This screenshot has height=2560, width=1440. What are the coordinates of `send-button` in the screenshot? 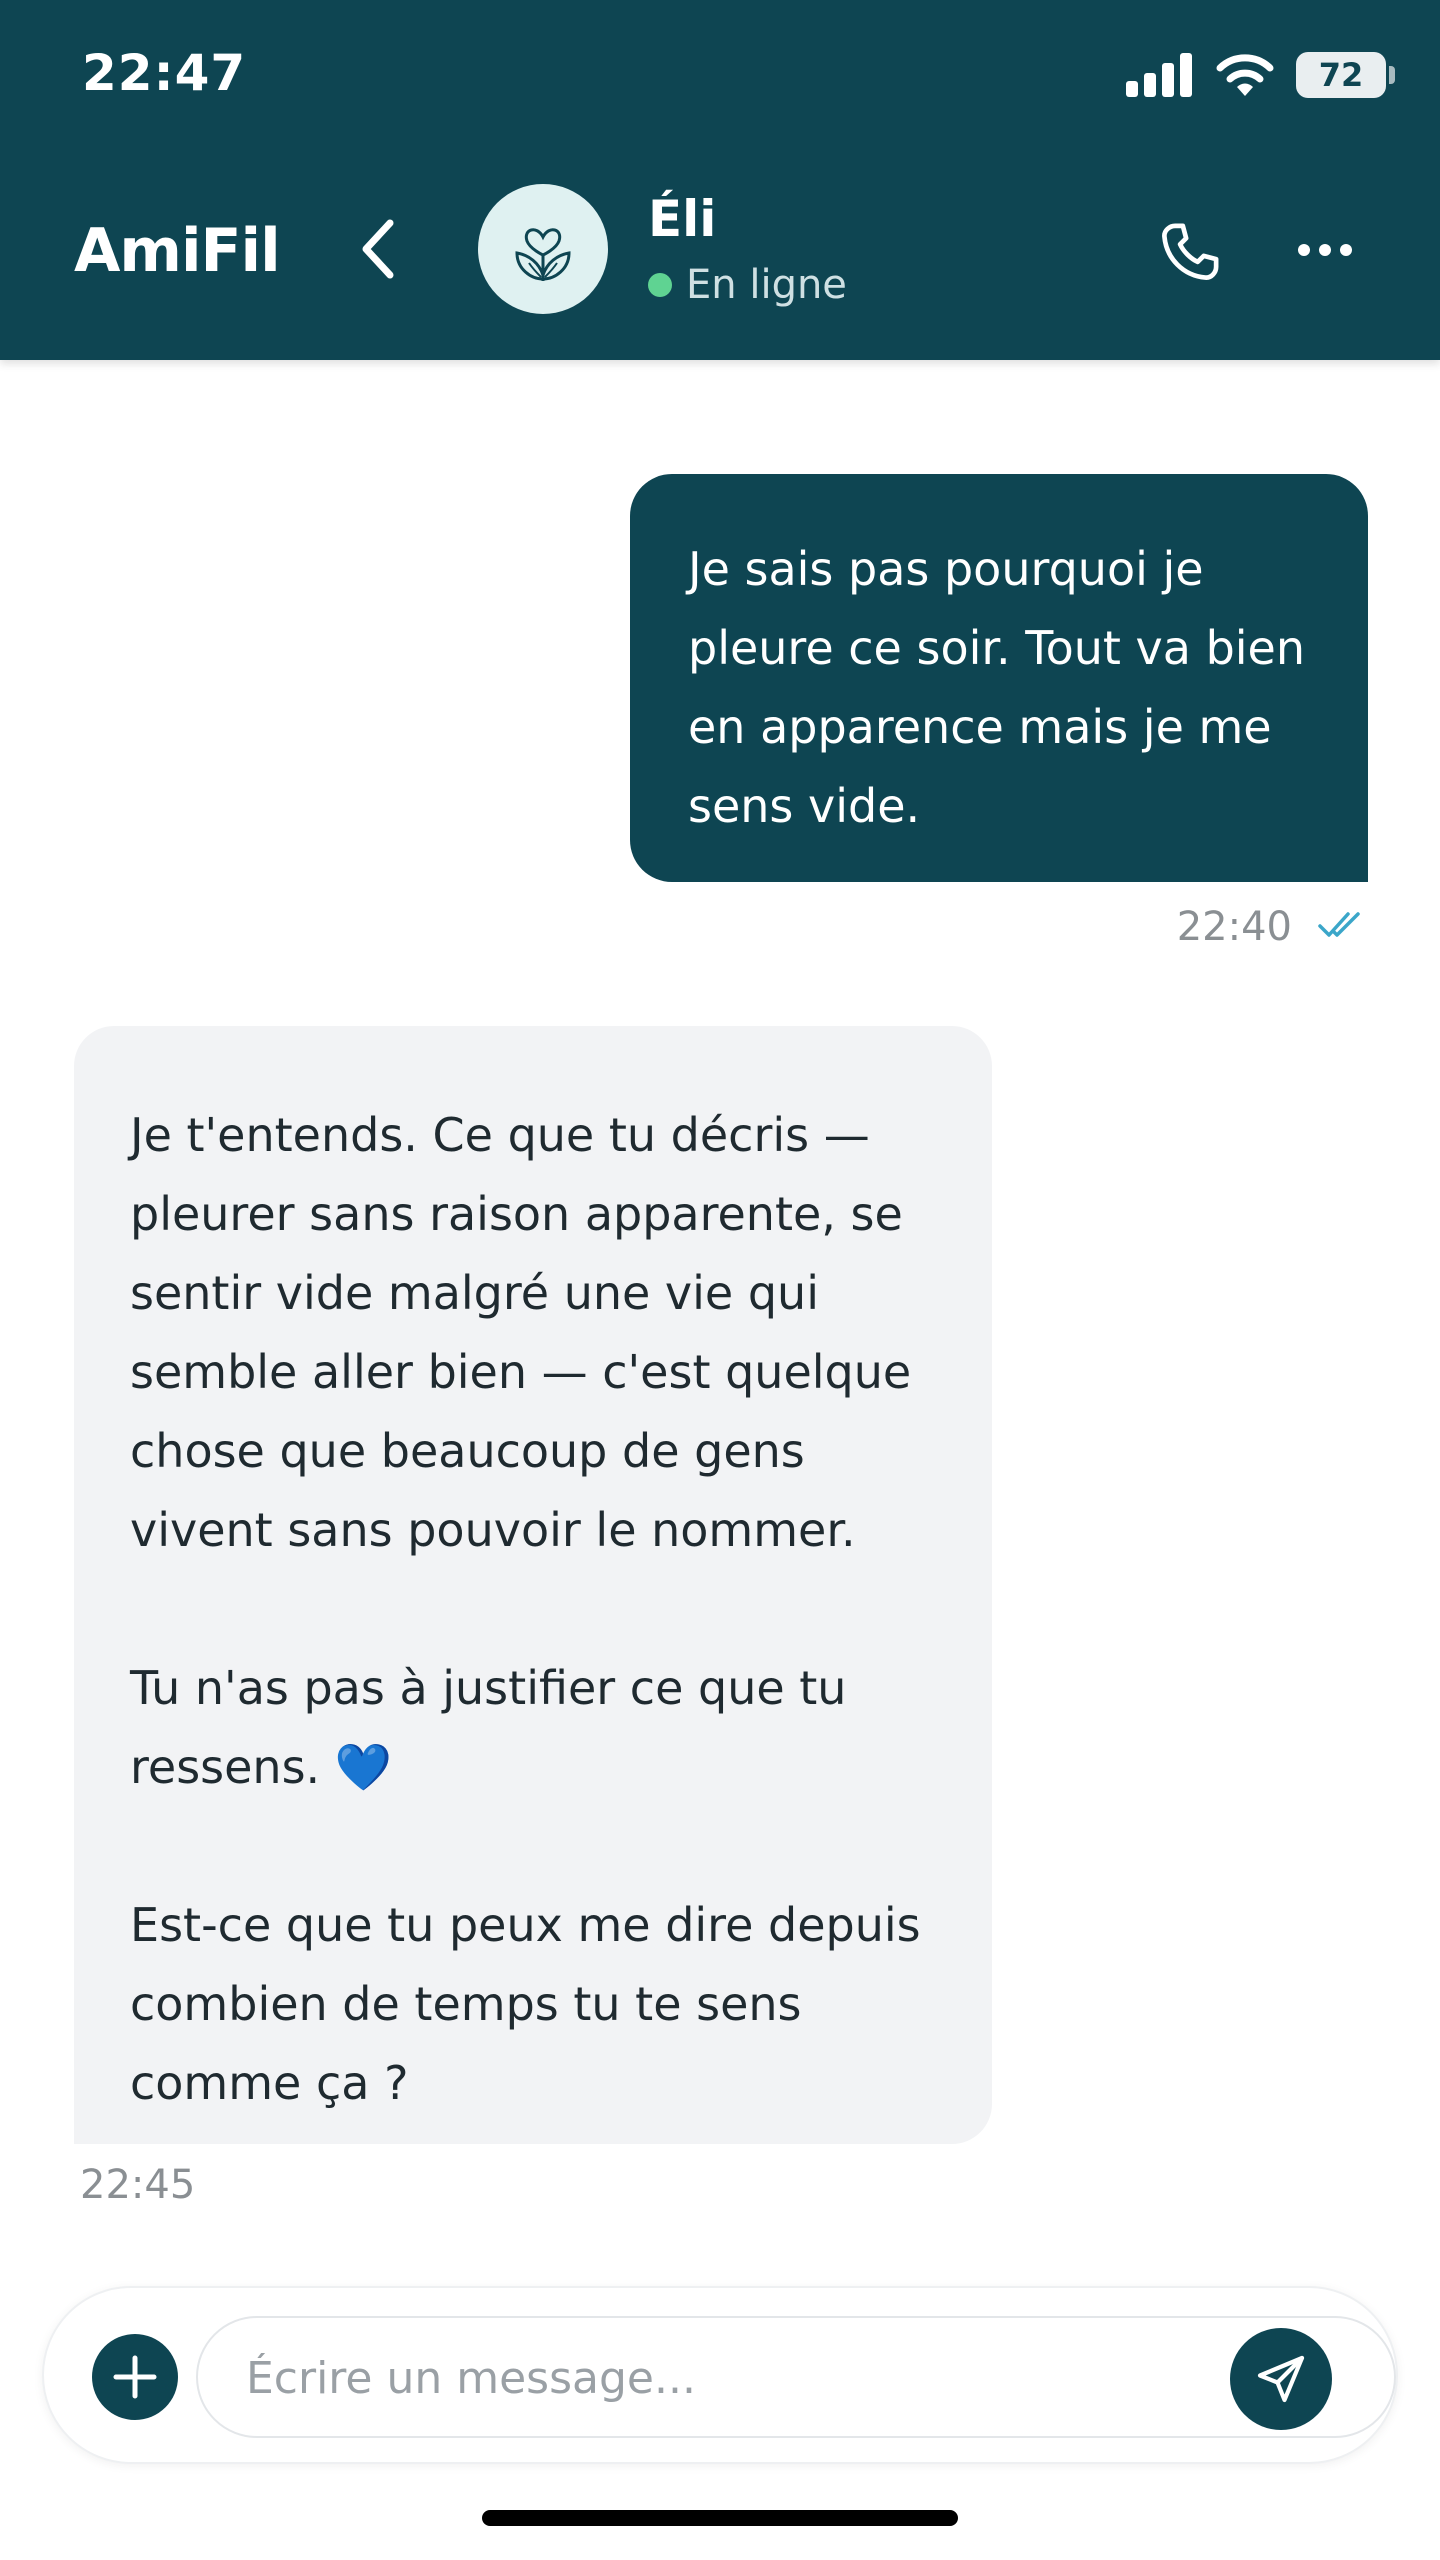 It's located at (1281, 2379).